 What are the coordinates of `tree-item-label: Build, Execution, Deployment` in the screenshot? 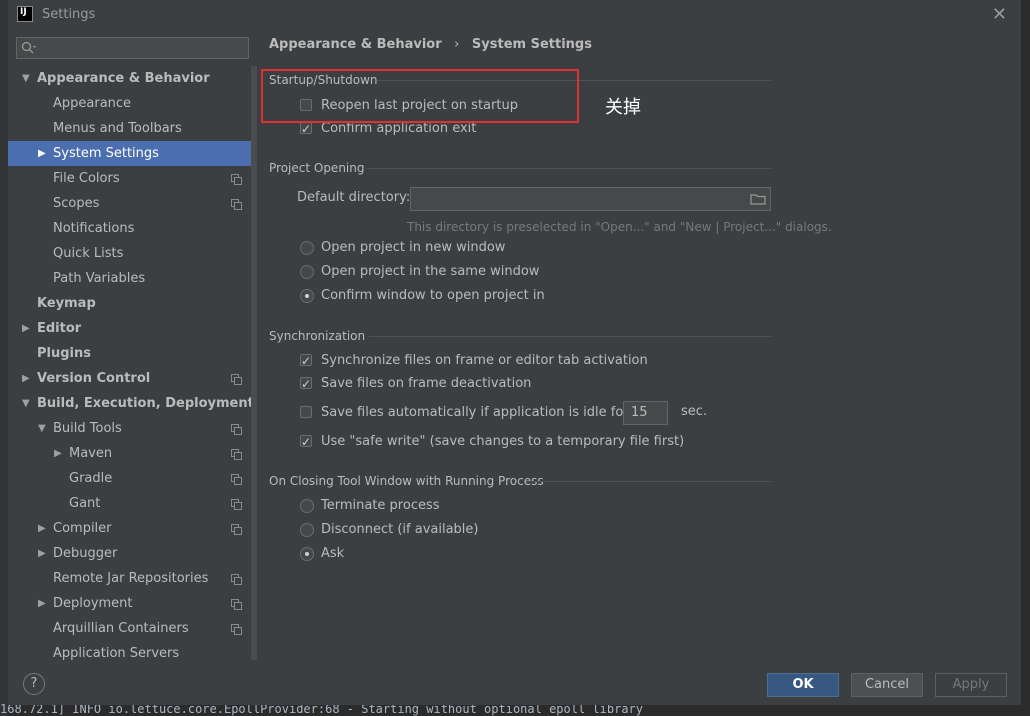 It's located at (145, 403).